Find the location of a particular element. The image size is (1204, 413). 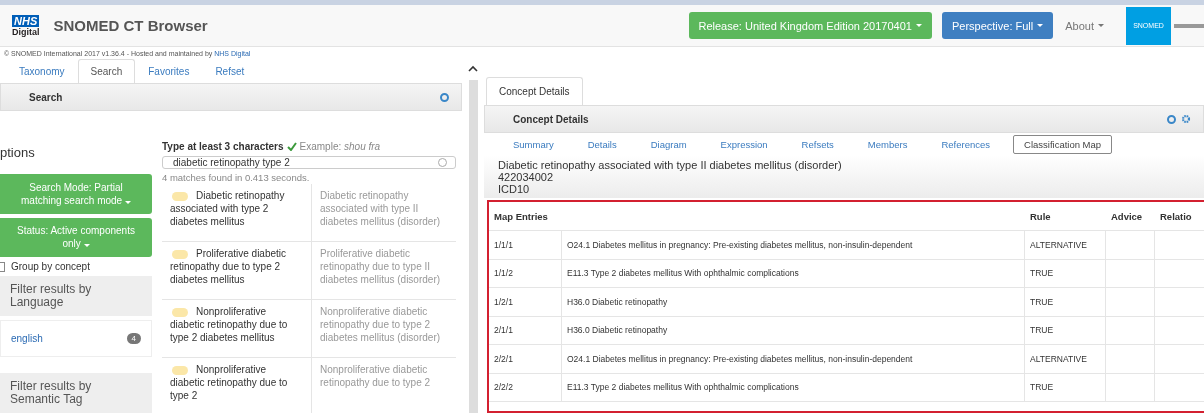

panel-title: Concept Details is located at coordinates (551, 119).